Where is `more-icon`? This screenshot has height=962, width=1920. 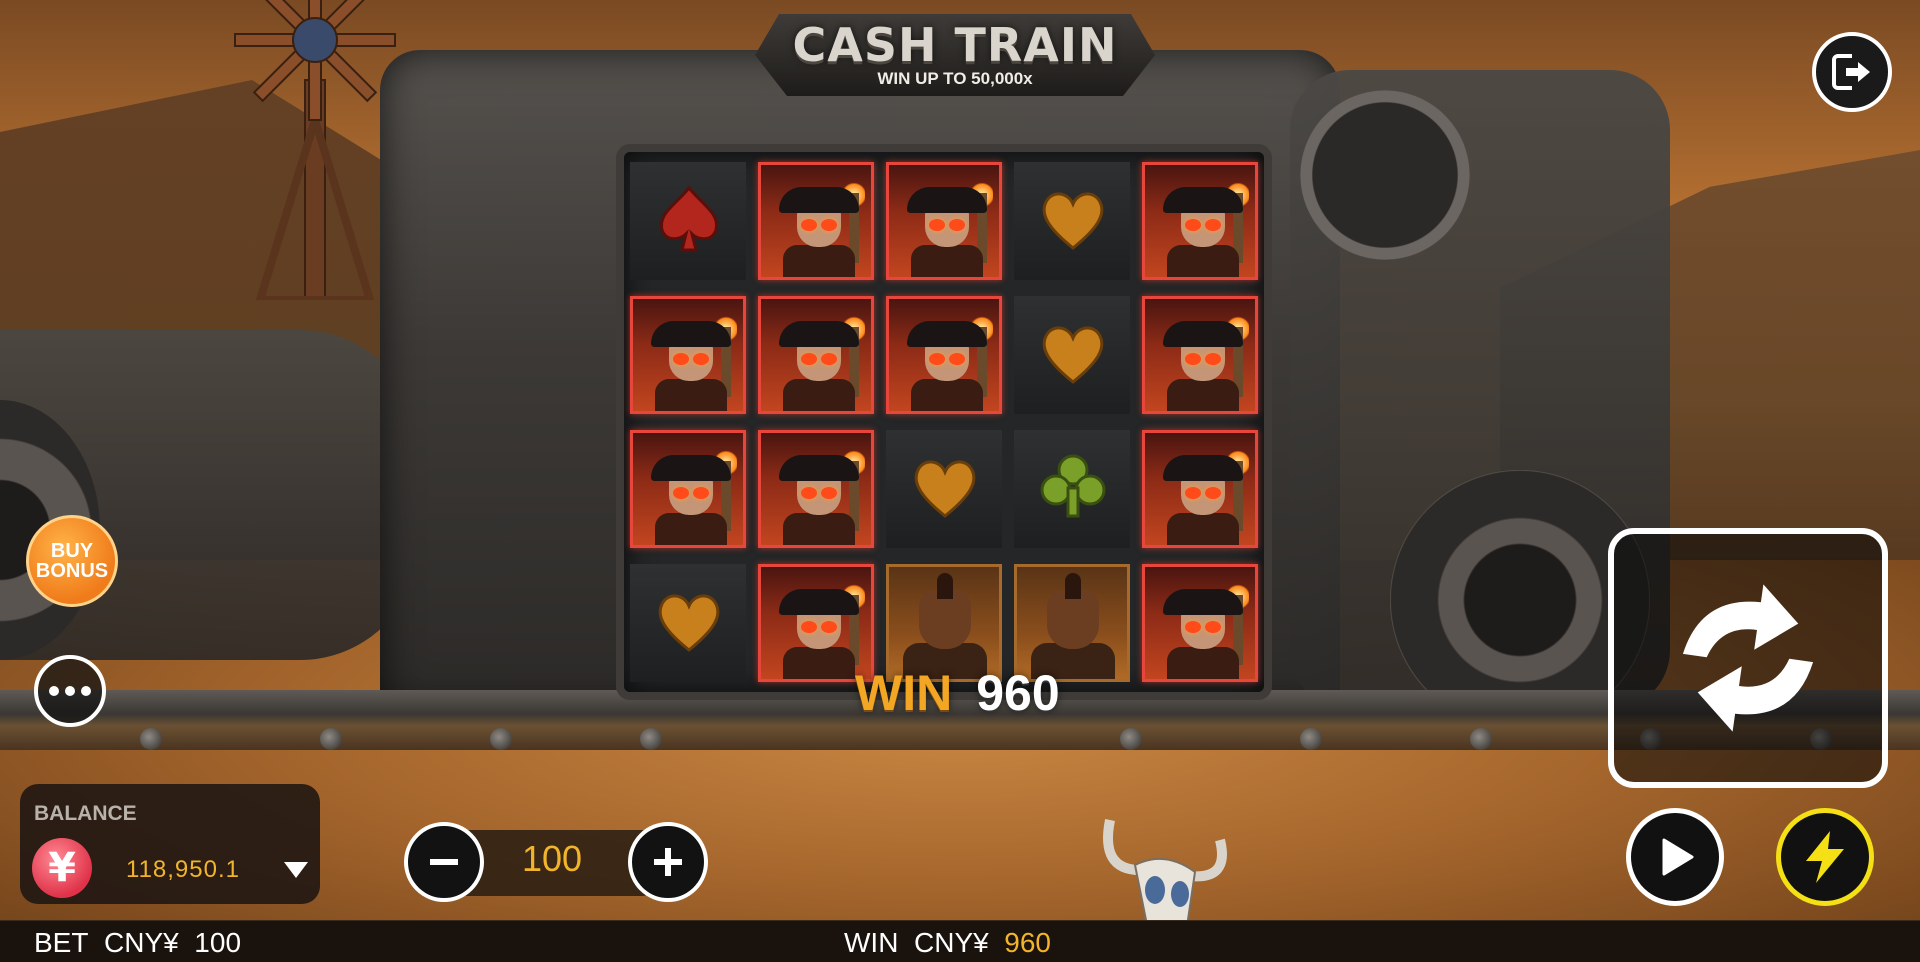
more-icon is located at coordinates (70, 691).